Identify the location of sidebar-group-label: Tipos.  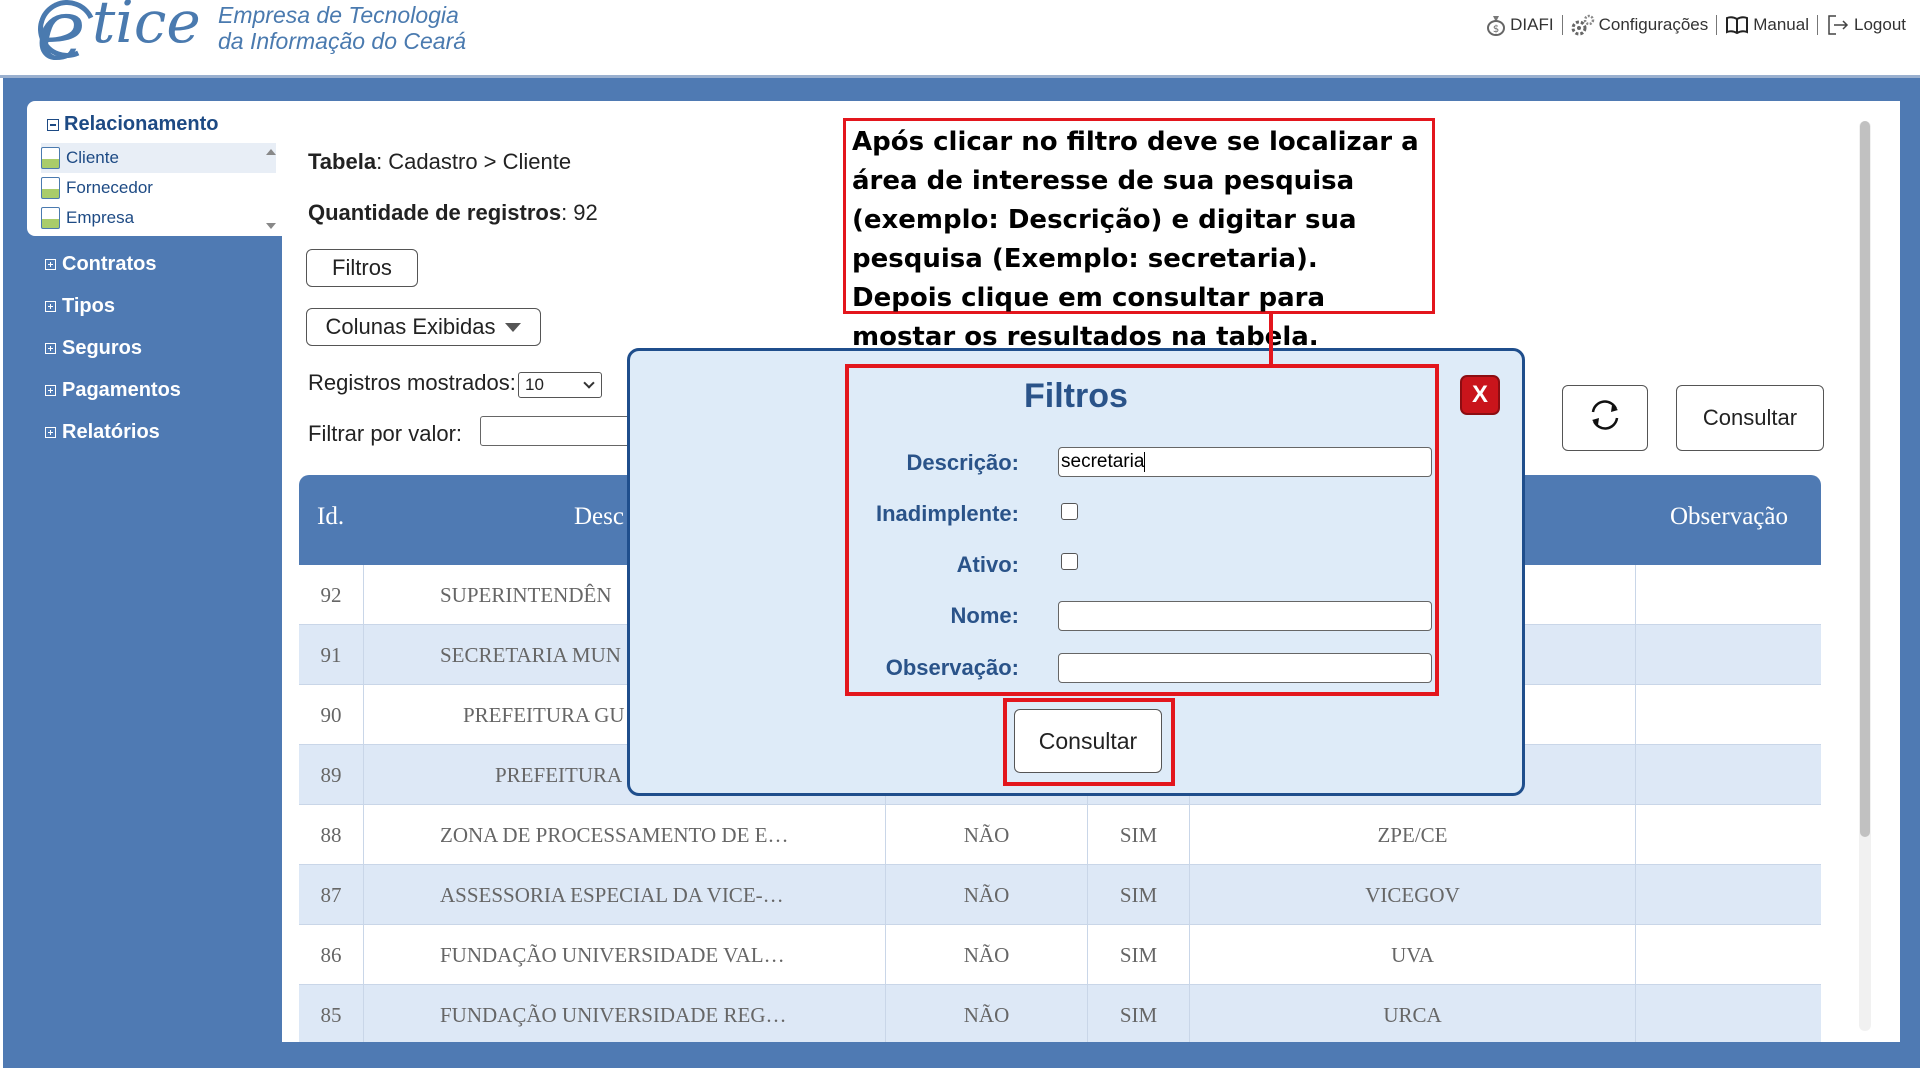
(88, 306).